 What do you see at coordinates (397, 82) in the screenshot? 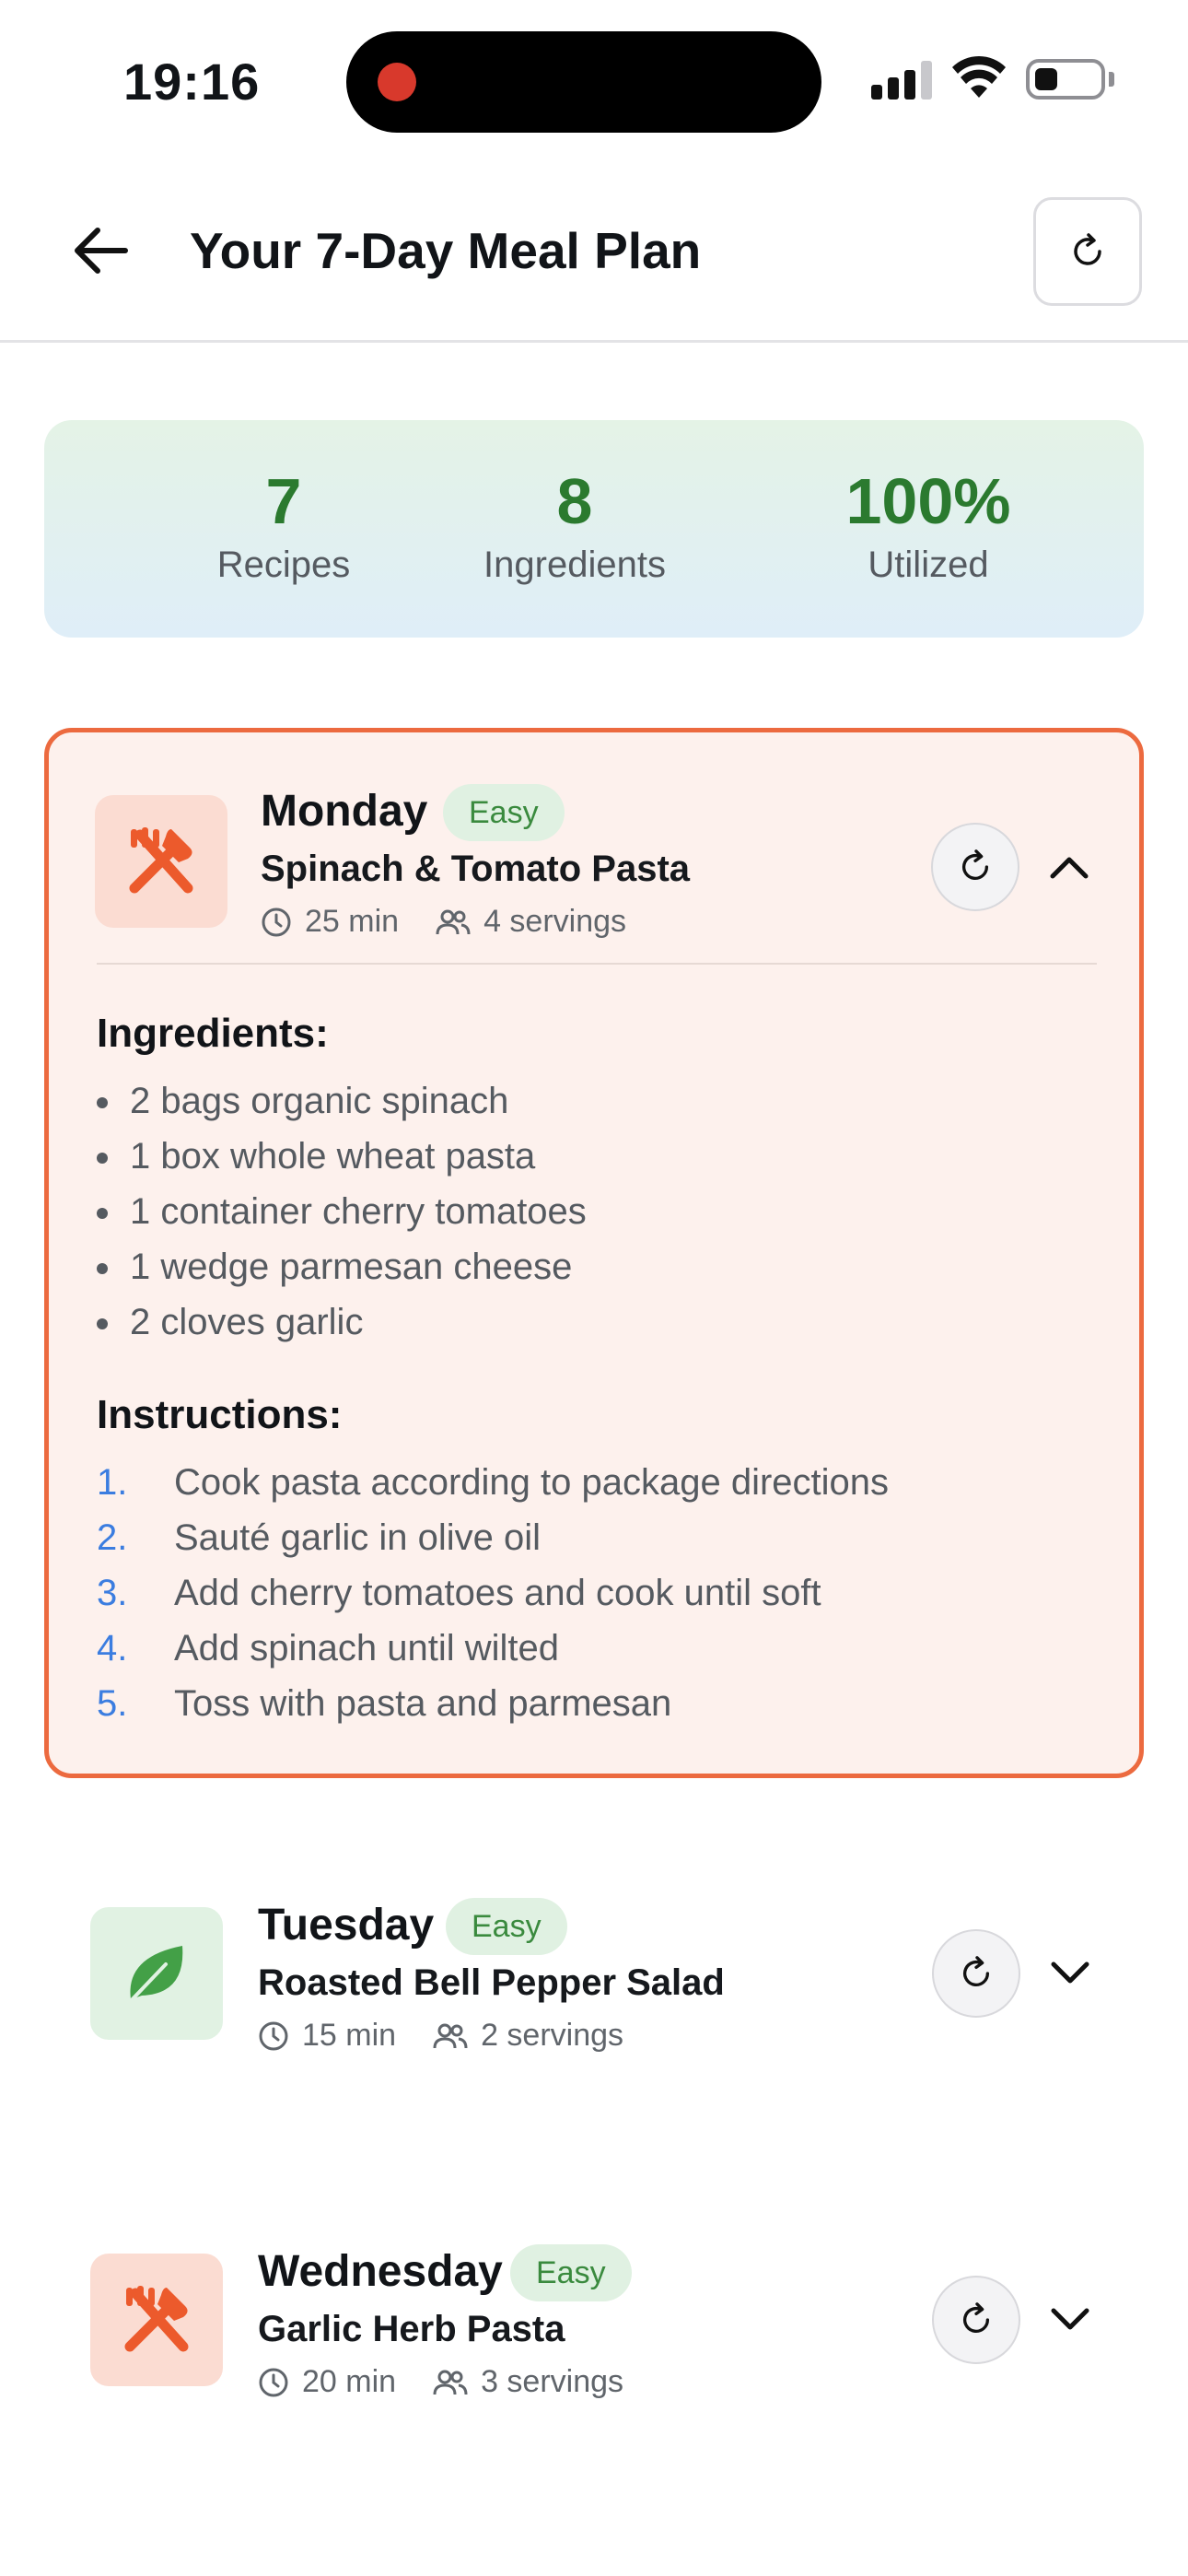
I see `recording-indicator-icon` at bounding box center [397, 82].